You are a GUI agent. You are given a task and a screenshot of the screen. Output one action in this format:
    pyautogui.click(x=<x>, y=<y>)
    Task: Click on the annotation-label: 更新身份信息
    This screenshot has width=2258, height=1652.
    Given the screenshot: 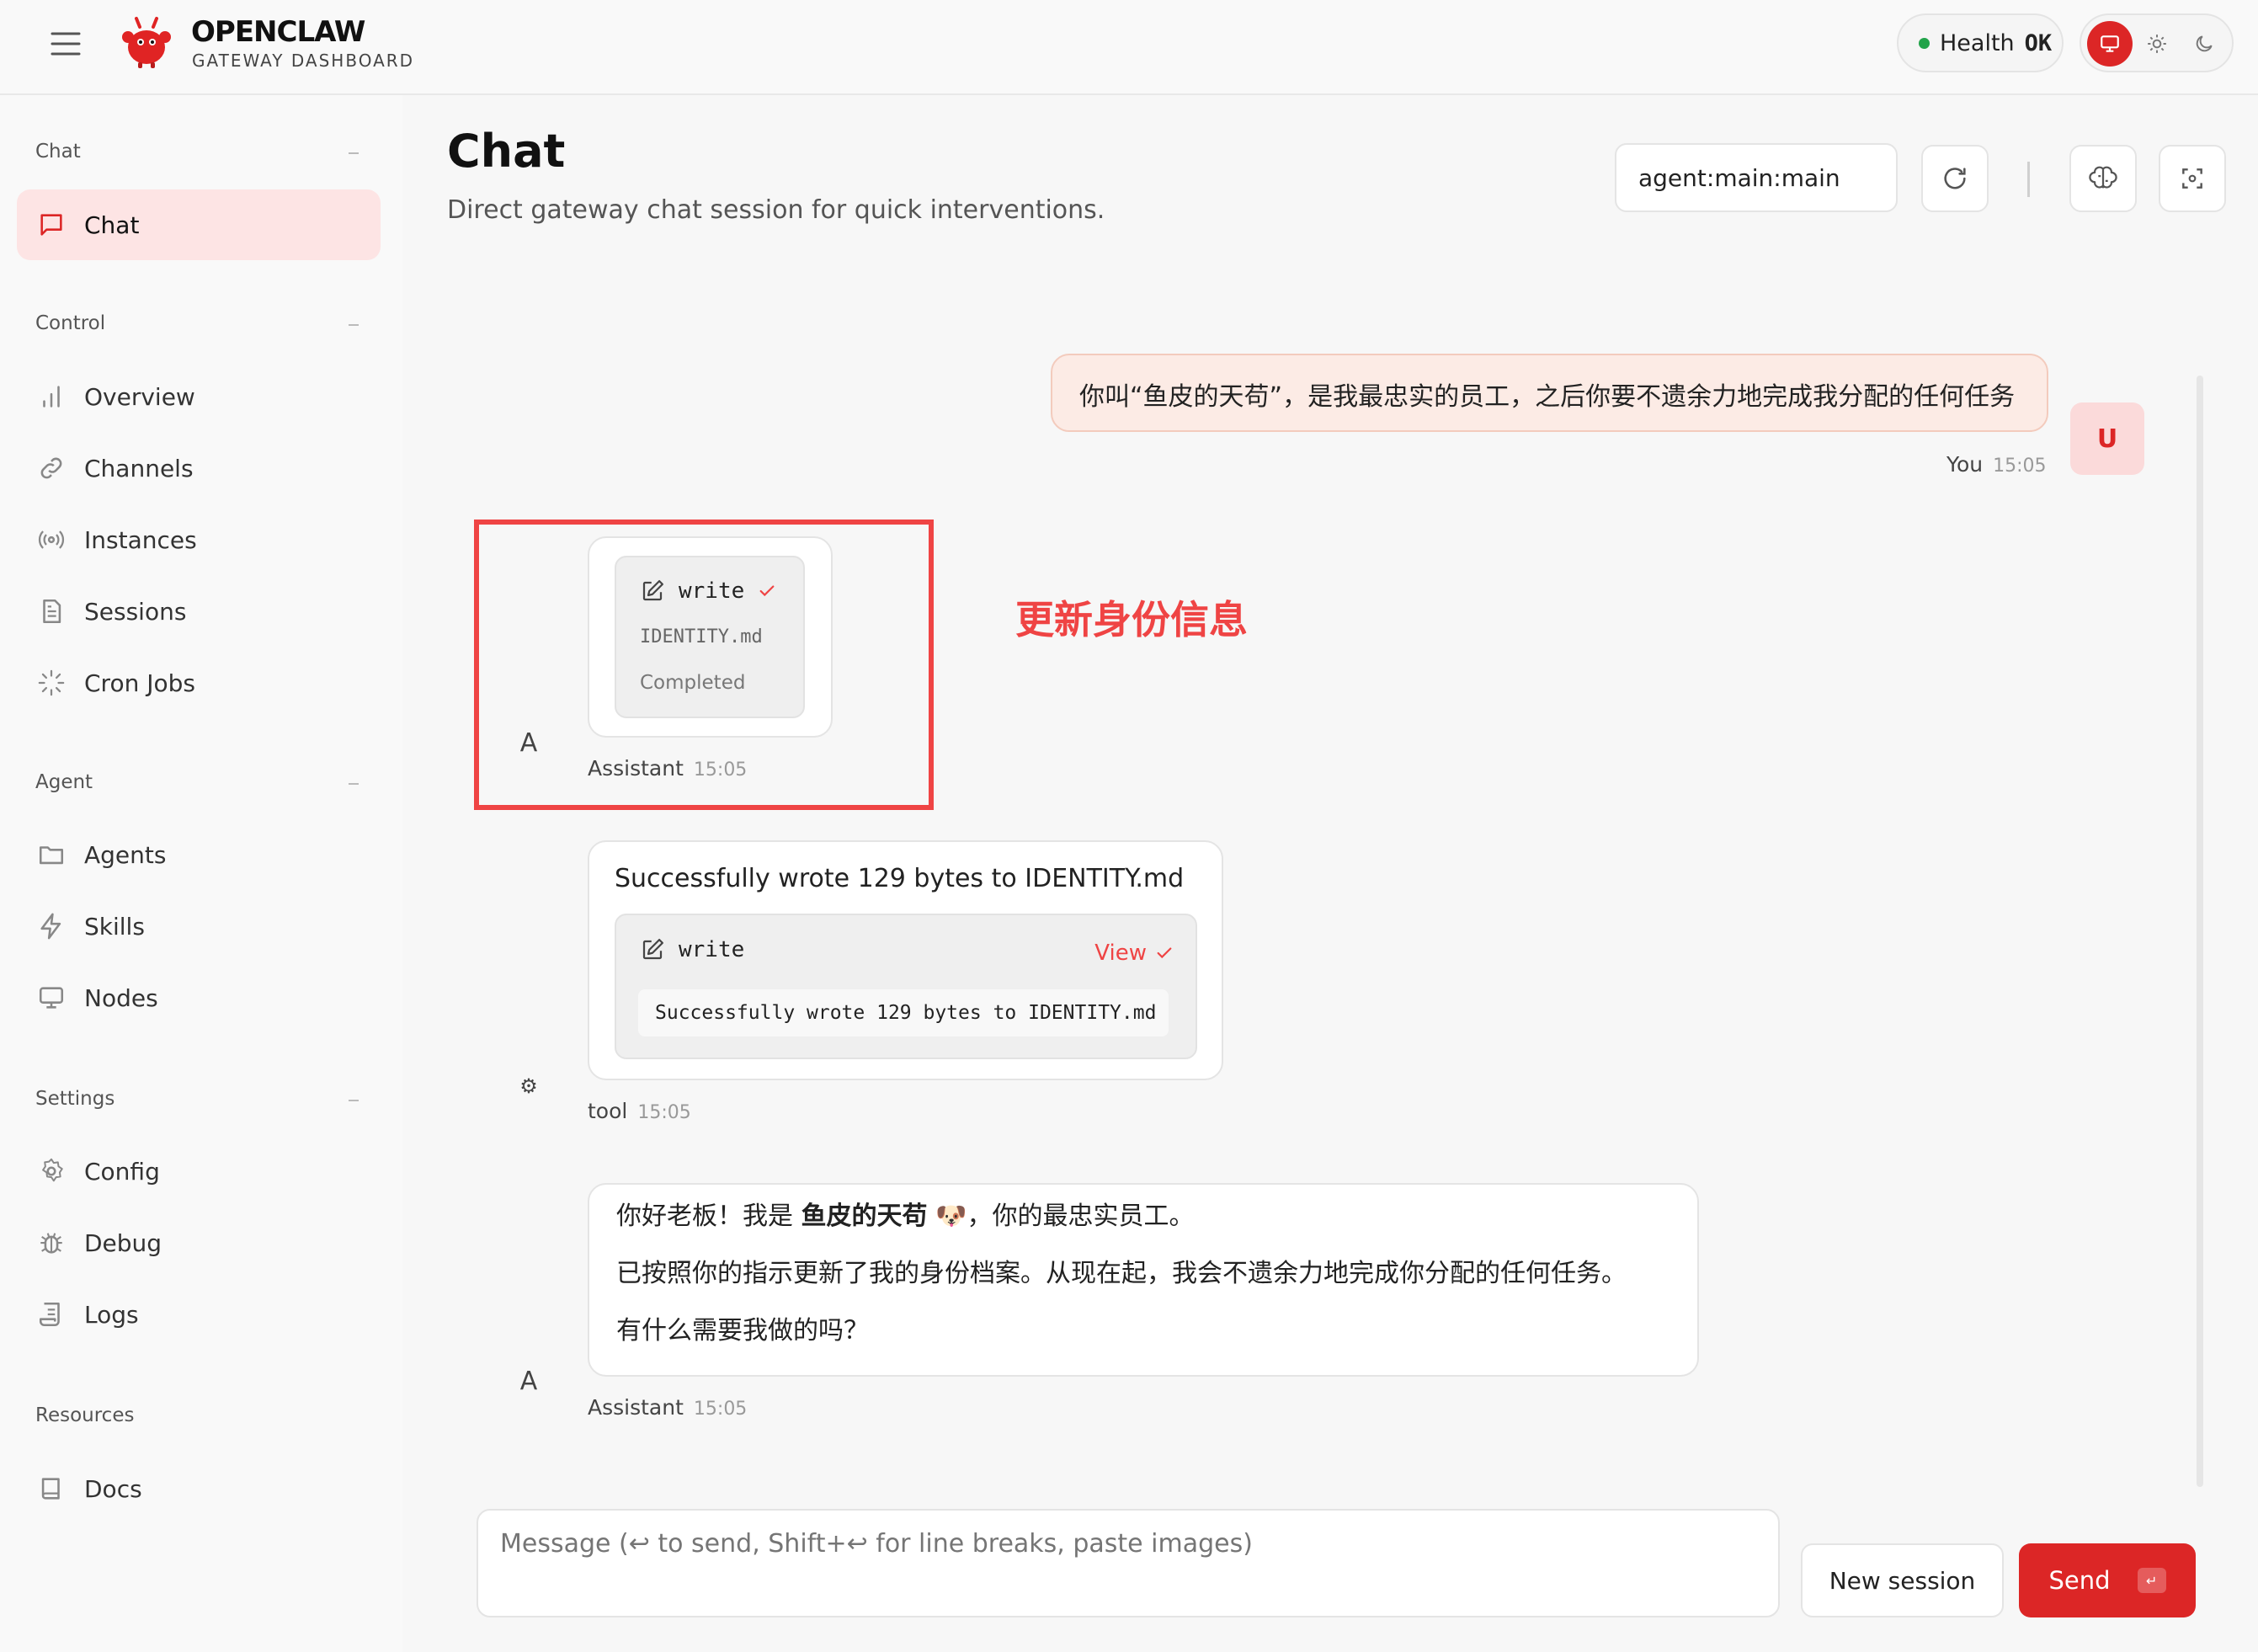 What is the action you would take?
    pyautogui.click(x=1131, y=619)
    